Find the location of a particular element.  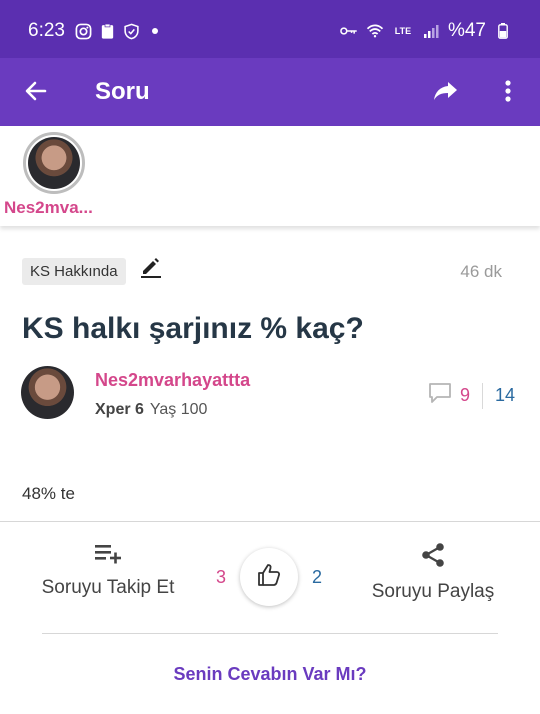

share-icon is located at coordinates (446, 93).